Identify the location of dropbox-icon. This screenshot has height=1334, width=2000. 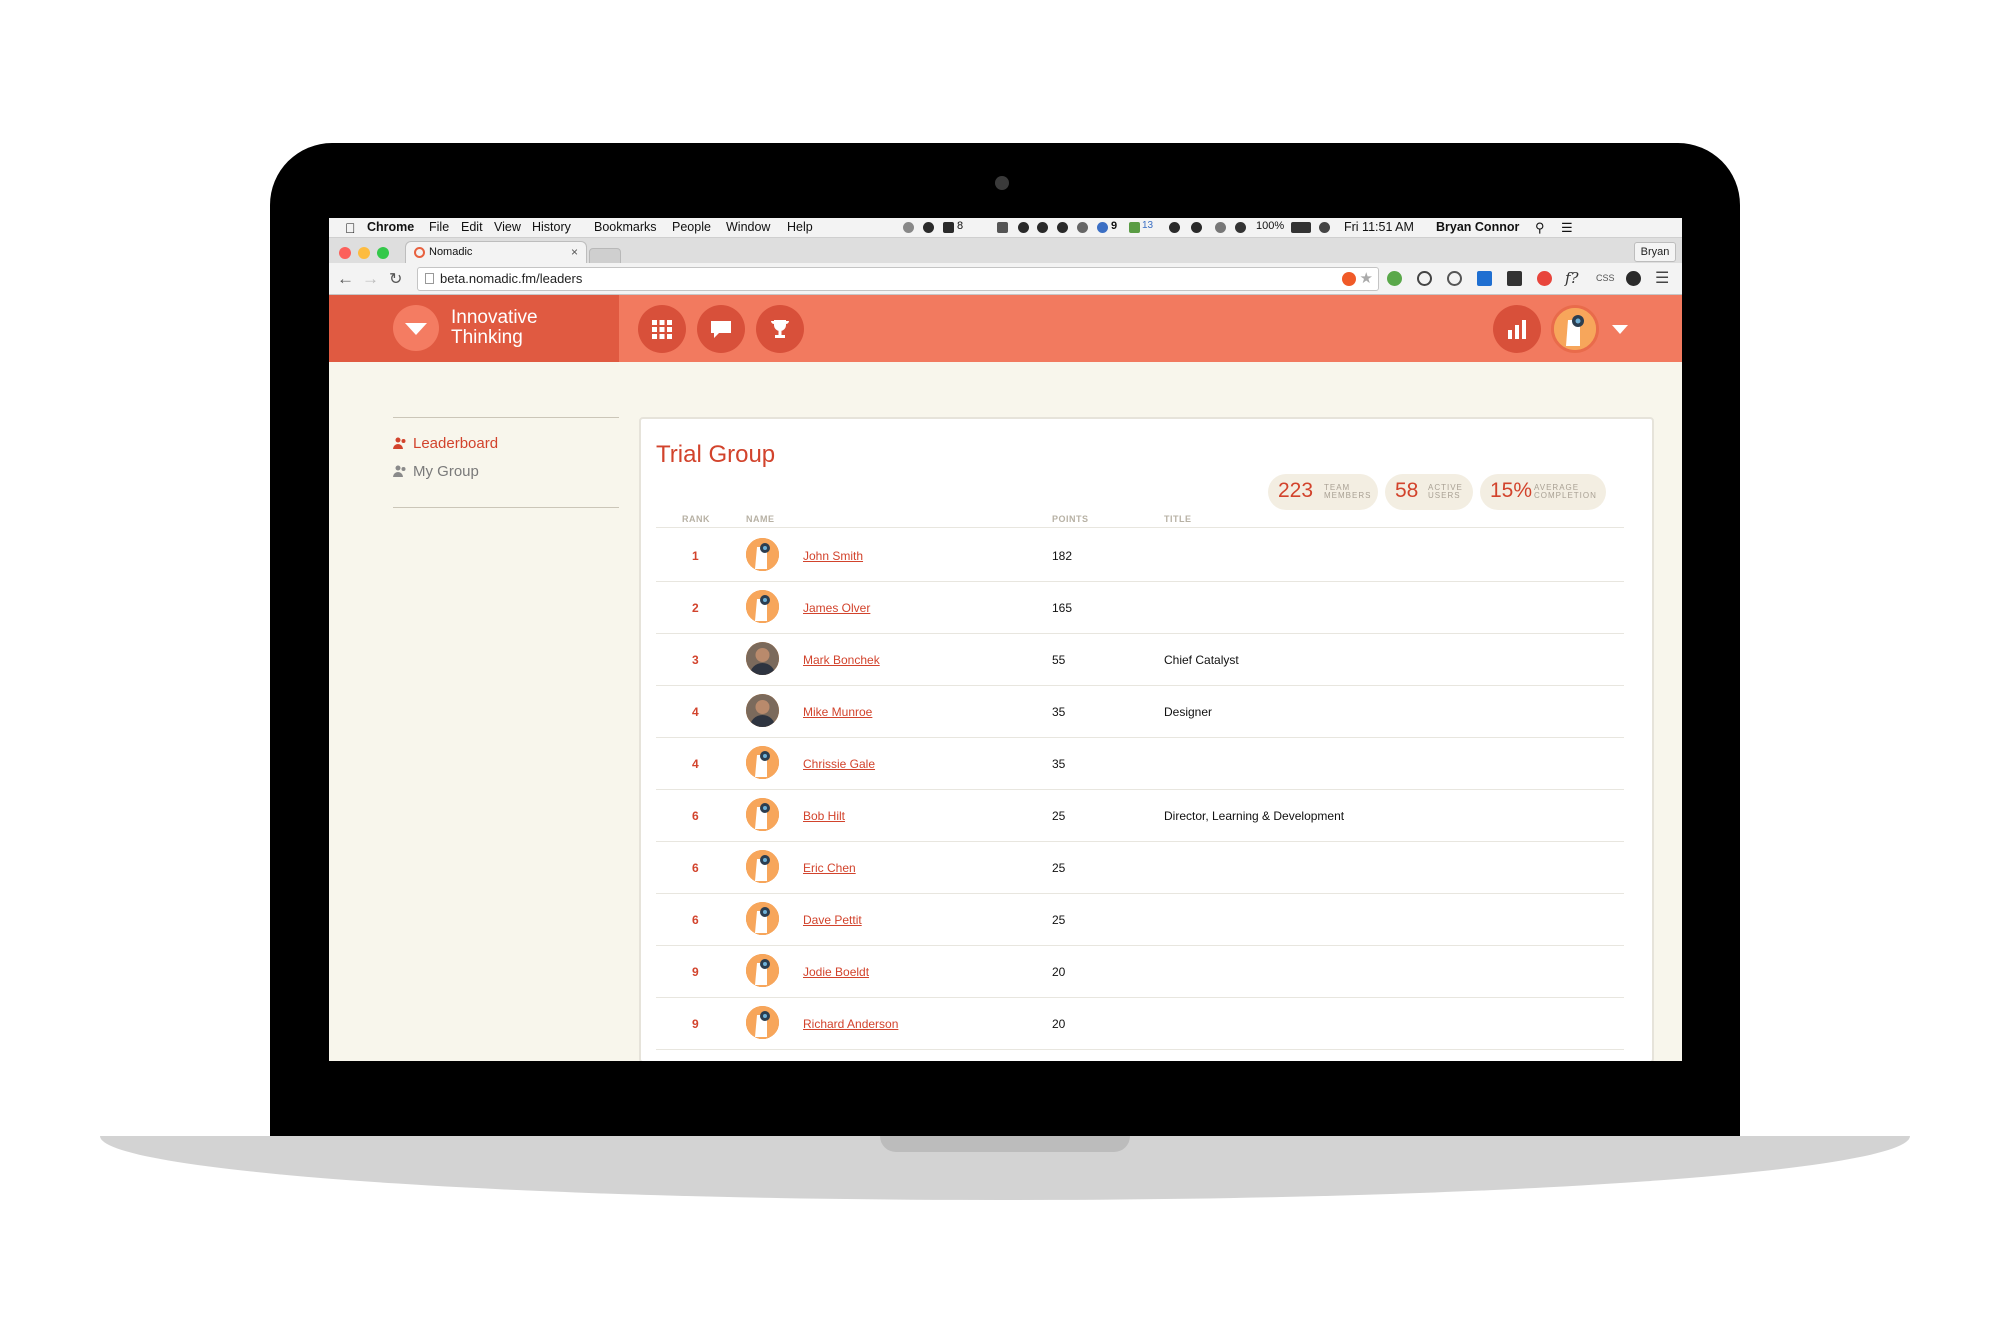
(1174, 227).